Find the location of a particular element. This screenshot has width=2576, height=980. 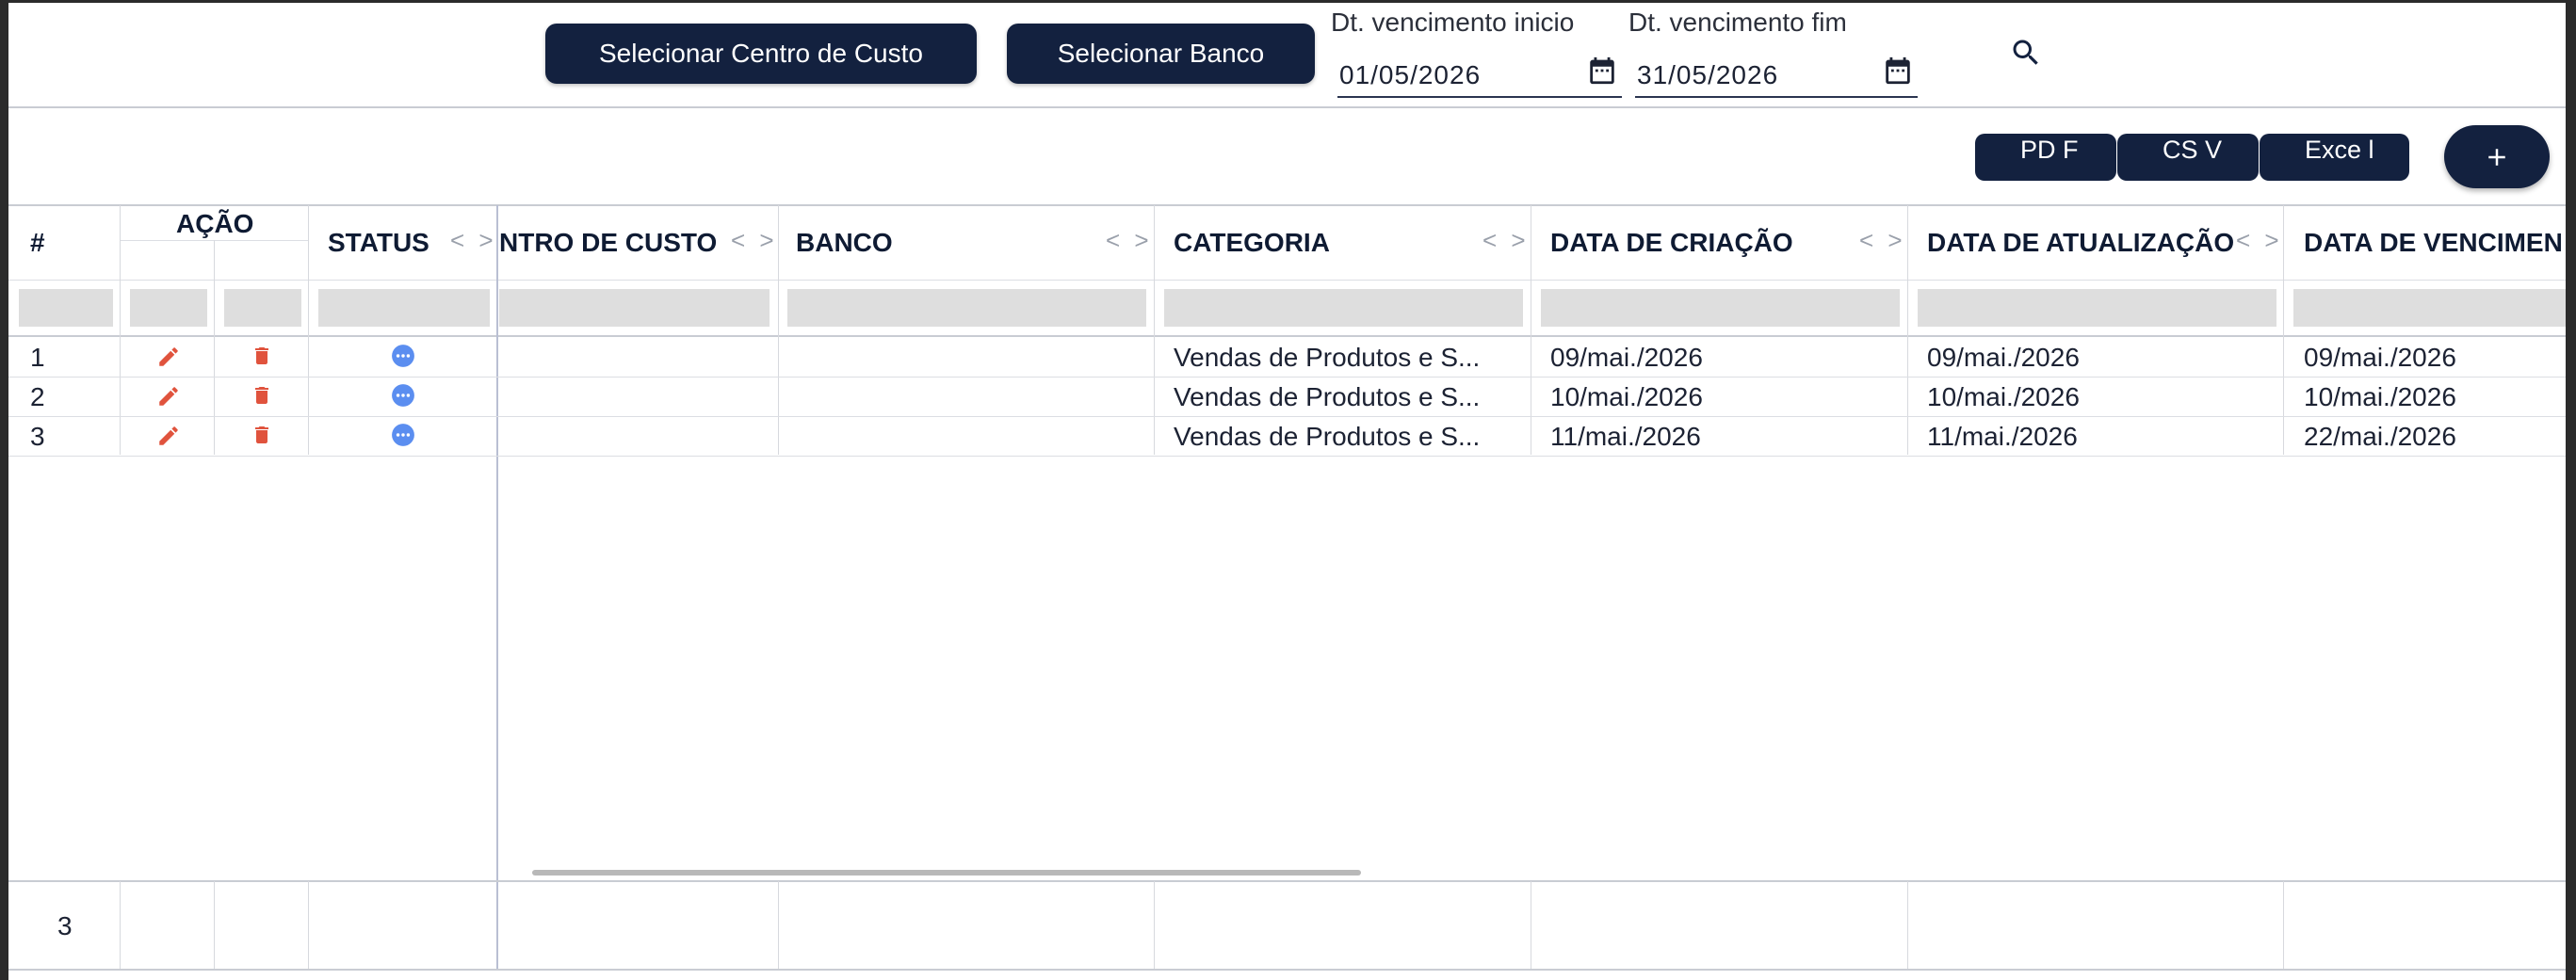

row-updated-date: 11/mai./2026 is located at coordinates (2002, 437).